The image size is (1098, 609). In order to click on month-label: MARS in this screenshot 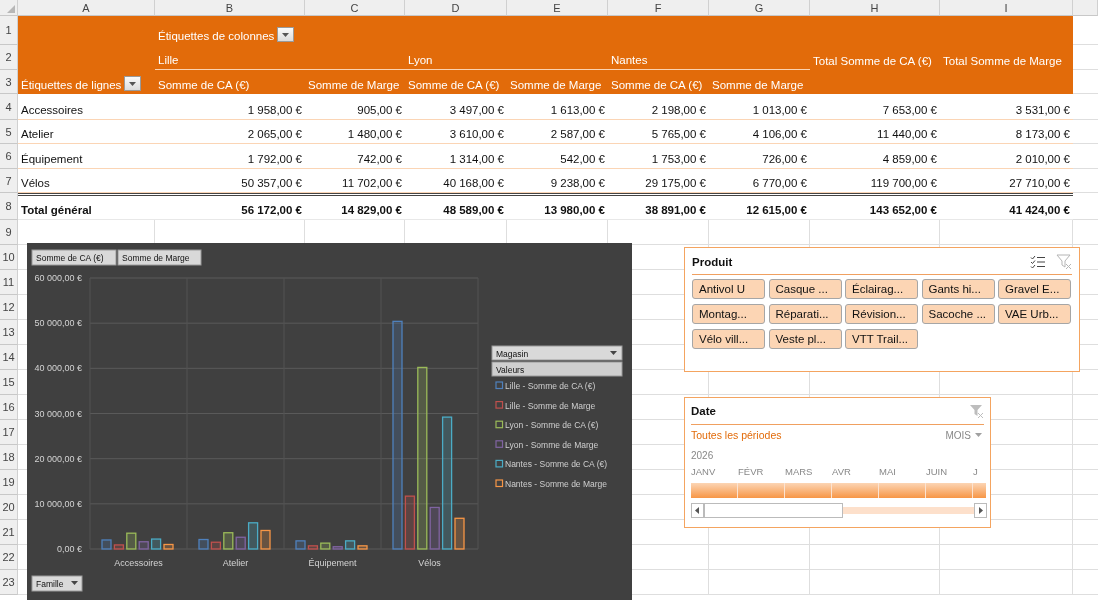, I will do `click(799, 472)`.